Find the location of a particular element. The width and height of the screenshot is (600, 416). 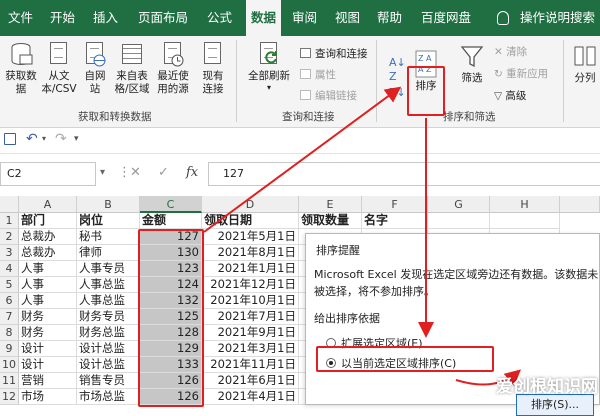

column-header-d: D is located at coordinates (250, 204).